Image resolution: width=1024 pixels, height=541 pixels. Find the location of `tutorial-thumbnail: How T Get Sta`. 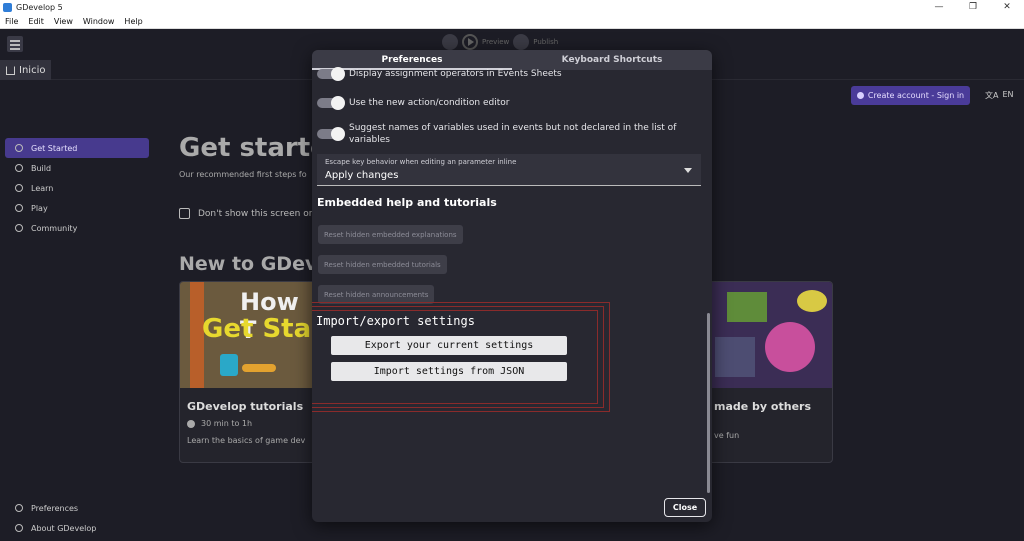

tutorial-thumbnail: How T Get Sta is located at coordinates (249, 335).